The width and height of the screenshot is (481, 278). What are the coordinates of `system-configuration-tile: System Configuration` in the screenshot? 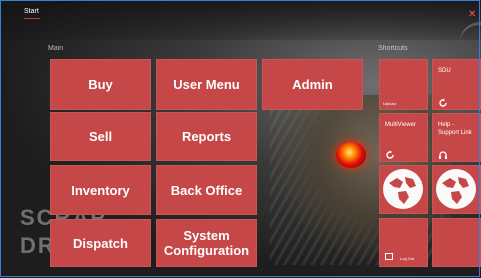 It's located at (206, 243).